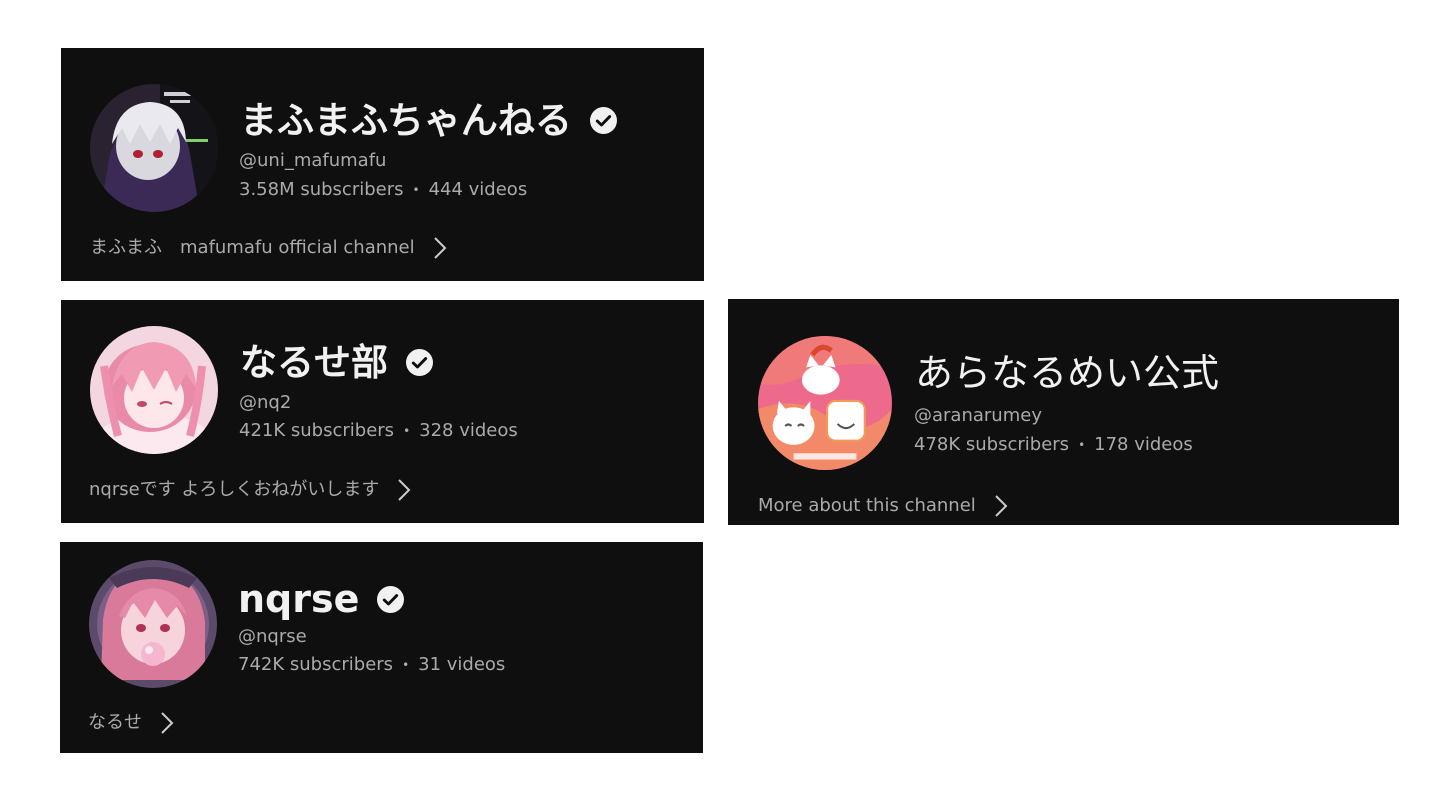 Image resolution: width=1440 pixels, height=810 pixels. Describe the element at coordinates (992, 444) in the screenshot. I see `subscriber-count: 478K subscribers` at that location.